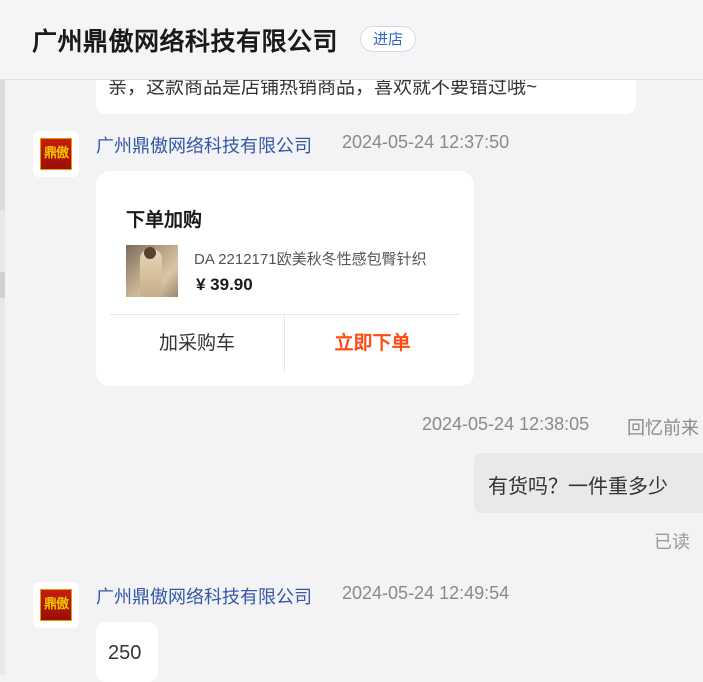 The height and width of the screenshot is (682, 703). I want to click on message-timestamp: 2024-05-24 12:38:05, so click(506, 424).